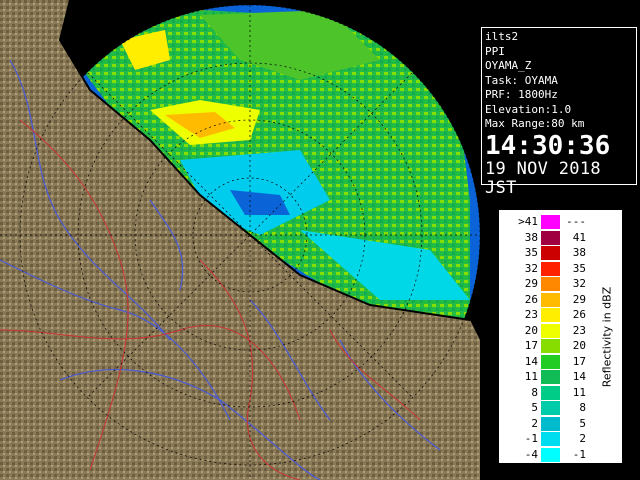 This screenshot has width=640, height=480. Describe the element at coordinates (495, 51) in the screenshot. I see `scan-type: PPI` at that location.